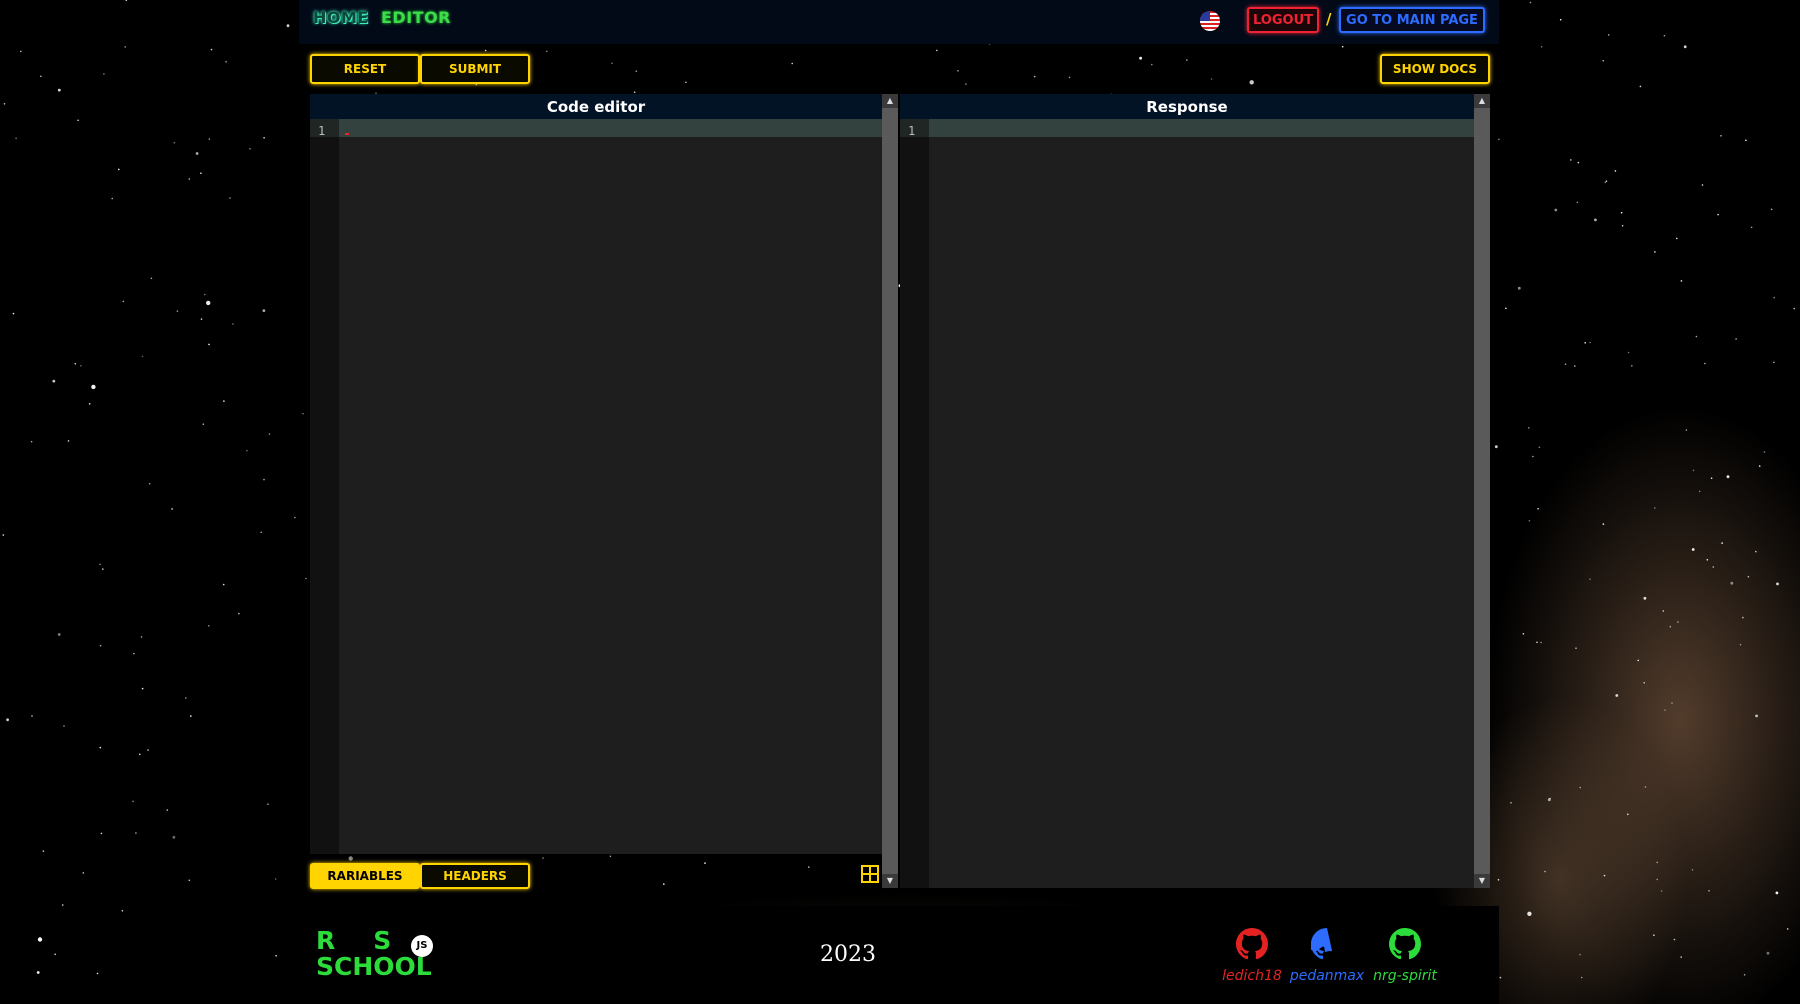  What do you see at coordinates (890, 881) in the screenshot?
I see `scroll-down-arrow-icon: ▼` at bounding box center [890, 881].